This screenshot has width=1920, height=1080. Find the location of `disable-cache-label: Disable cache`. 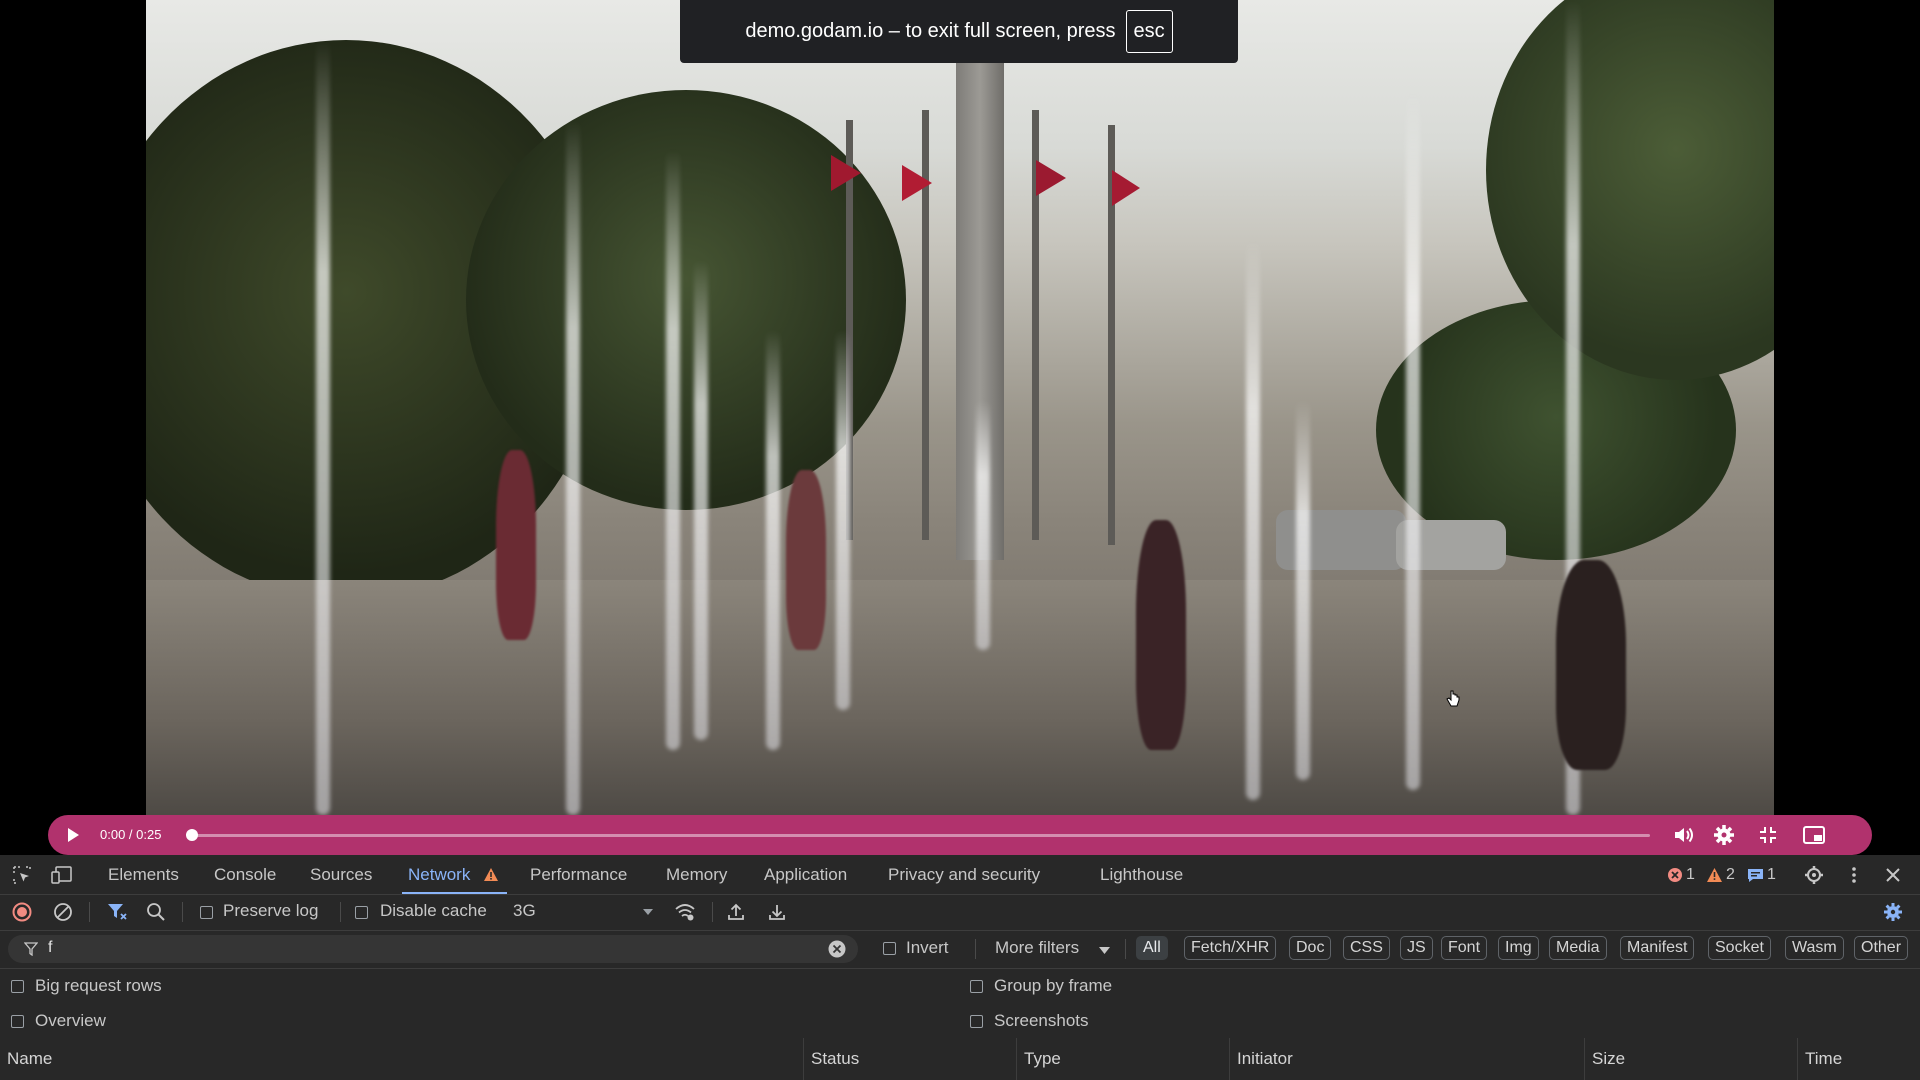

disable-cache-label: Disable cache is located at coordinates (433, 911).